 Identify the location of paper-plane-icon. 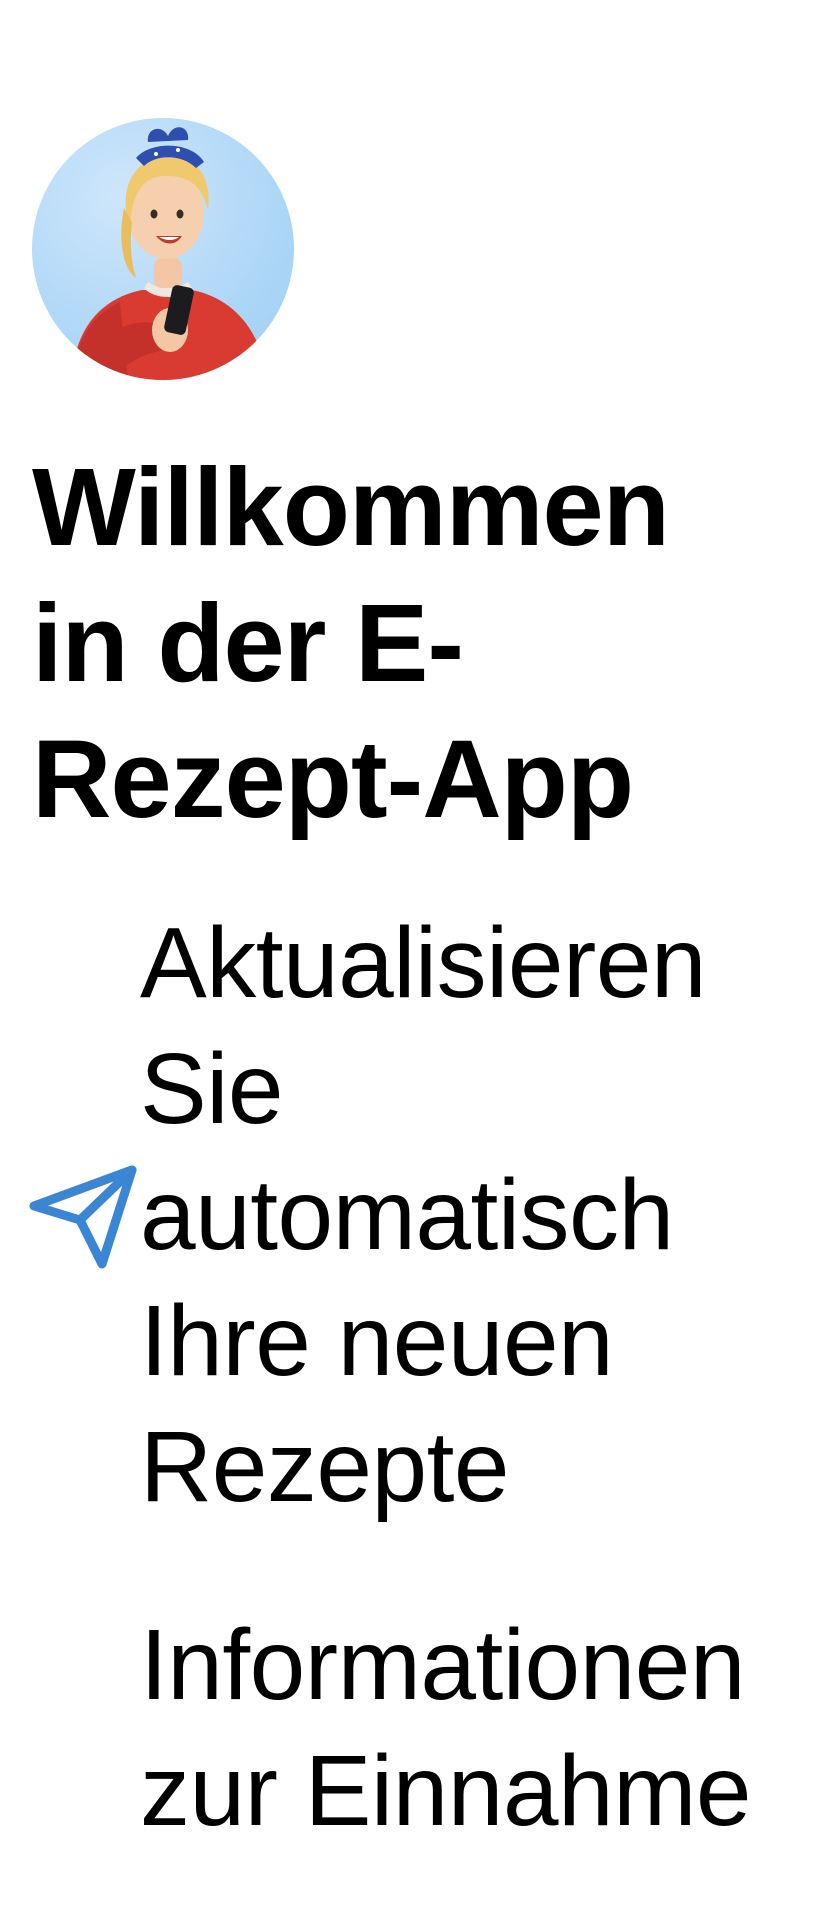
(83, 1215).